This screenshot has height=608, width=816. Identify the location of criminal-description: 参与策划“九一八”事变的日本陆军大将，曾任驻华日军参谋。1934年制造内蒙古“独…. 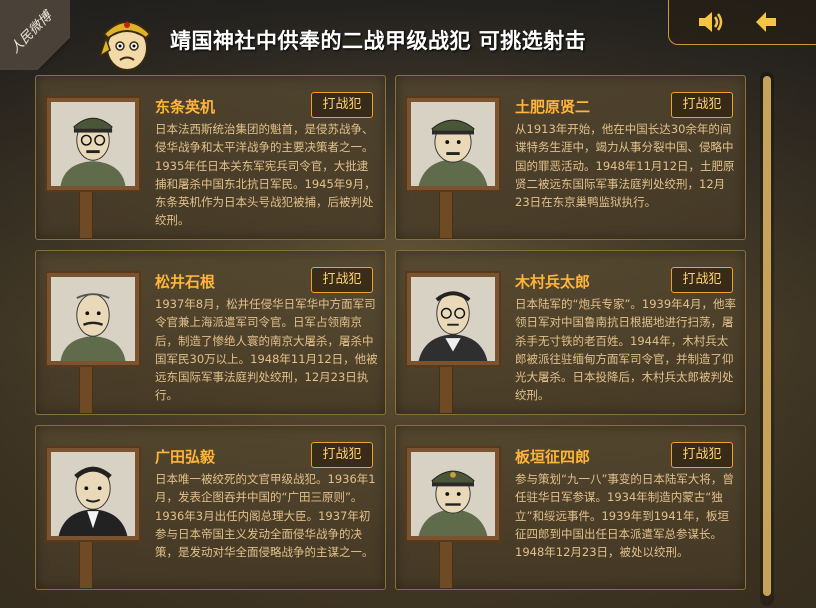
(624, 516).